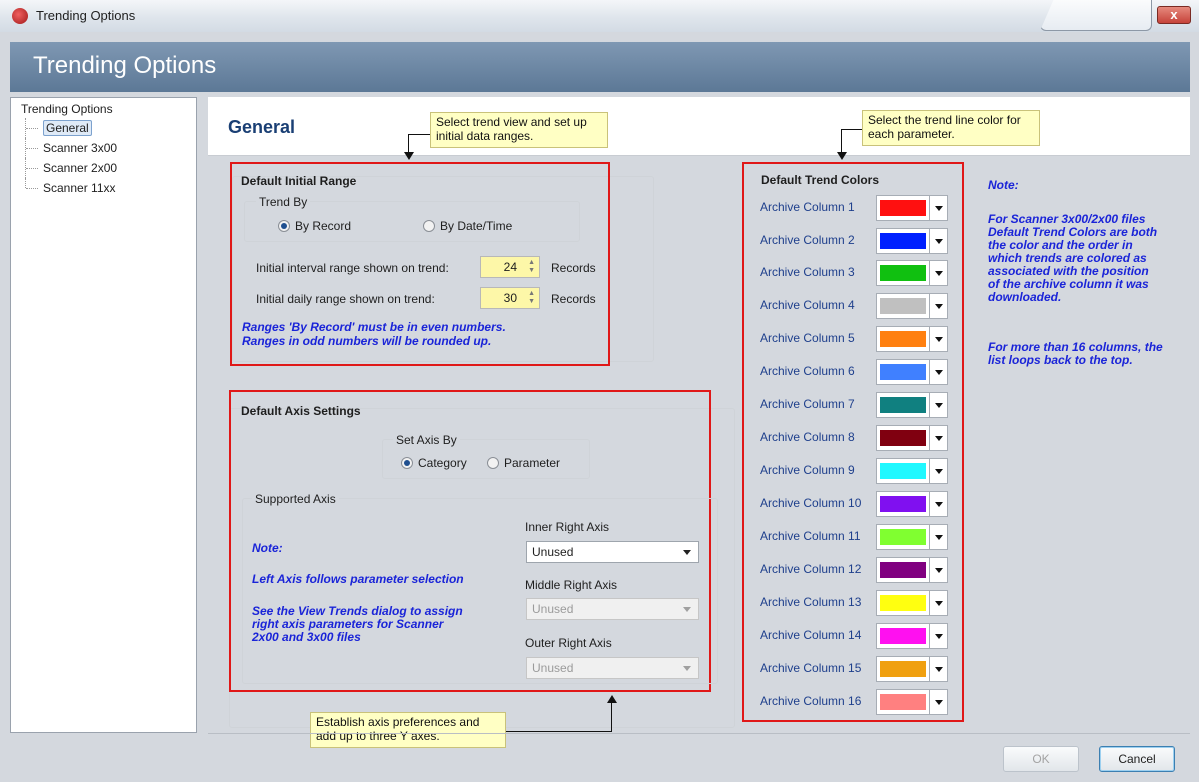 The width and height of the screenshot is (1199, 782). What do you see at coordinates (467, 226) in the screenshot?
I see `by-datetime-radio: By Date/Time` at bounding box center [467, 226].